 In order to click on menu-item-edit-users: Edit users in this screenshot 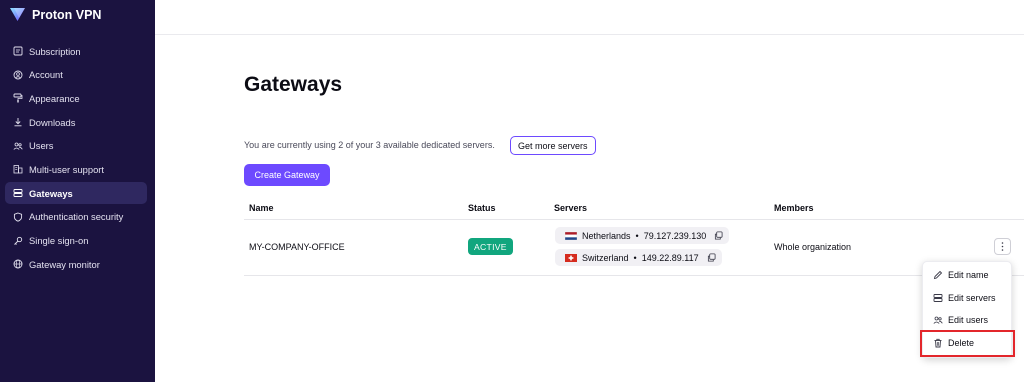, I will do `click(967, 320)`.